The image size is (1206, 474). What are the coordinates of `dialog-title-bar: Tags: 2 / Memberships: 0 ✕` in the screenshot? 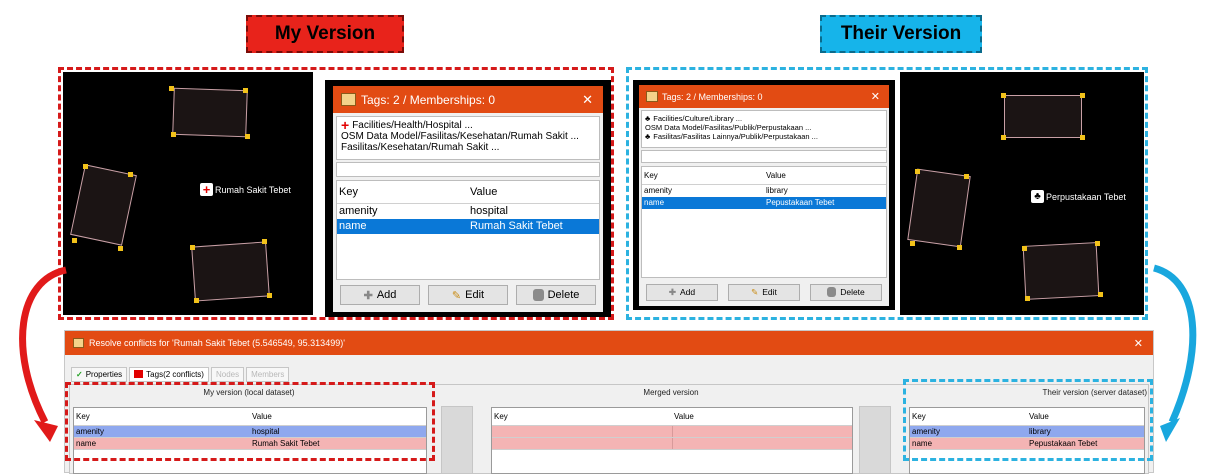 It's located at (764, 96).